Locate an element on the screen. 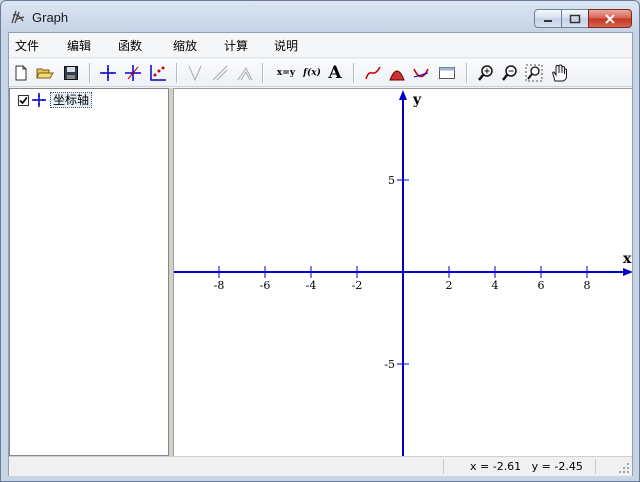  shade-button is located at coordinates (220, 73).